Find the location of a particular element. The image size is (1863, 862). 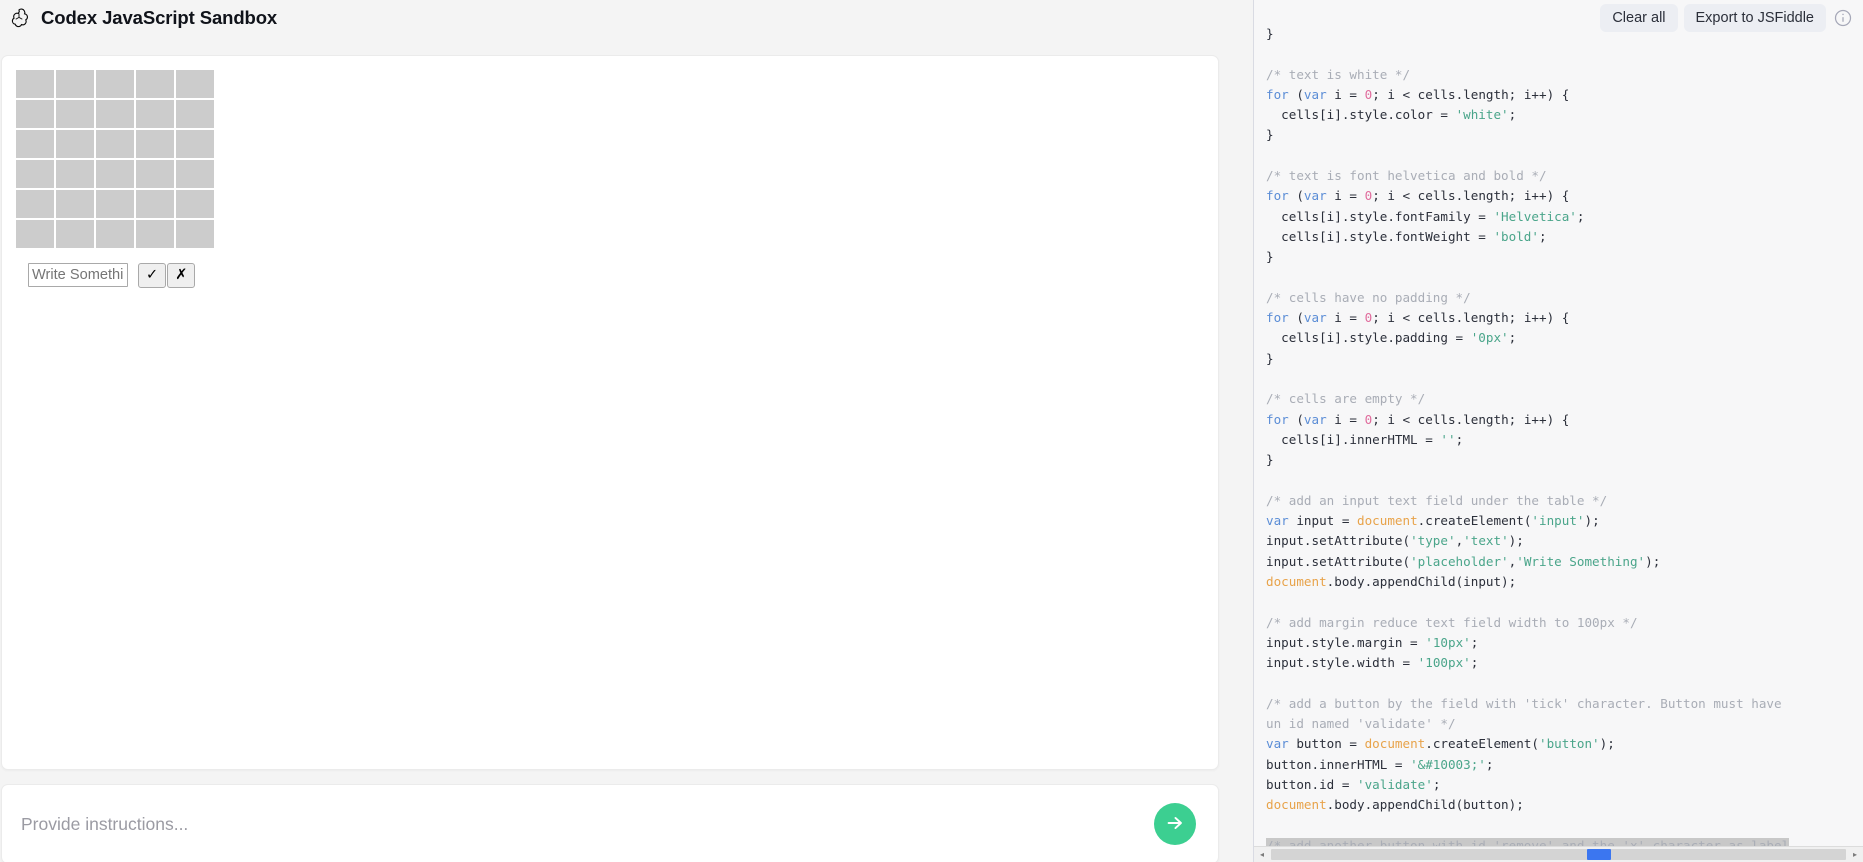

code-token: ); is located at coordinates (1592, 521).